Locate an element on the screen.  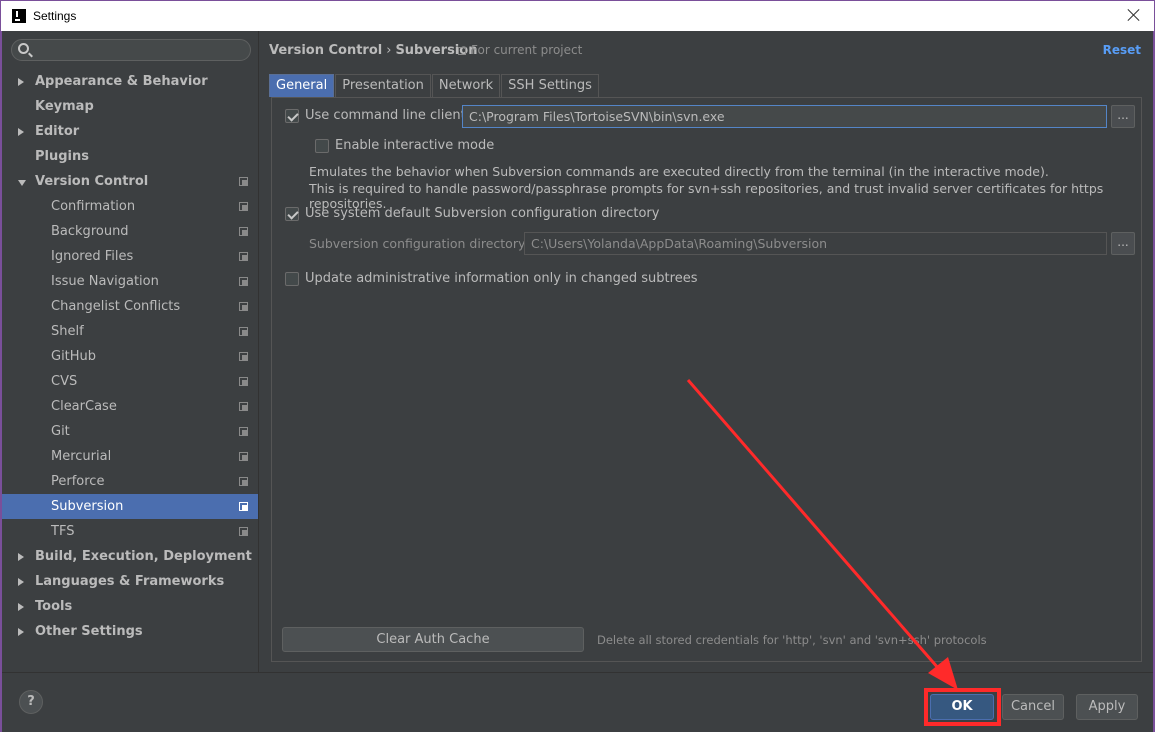
close-icon is located at coordinates (1134, 15).